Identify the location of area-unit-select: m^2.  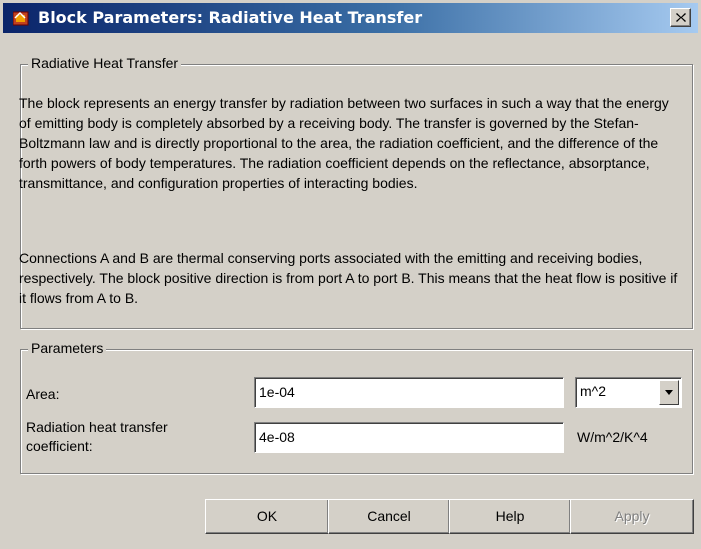
(628, 392).